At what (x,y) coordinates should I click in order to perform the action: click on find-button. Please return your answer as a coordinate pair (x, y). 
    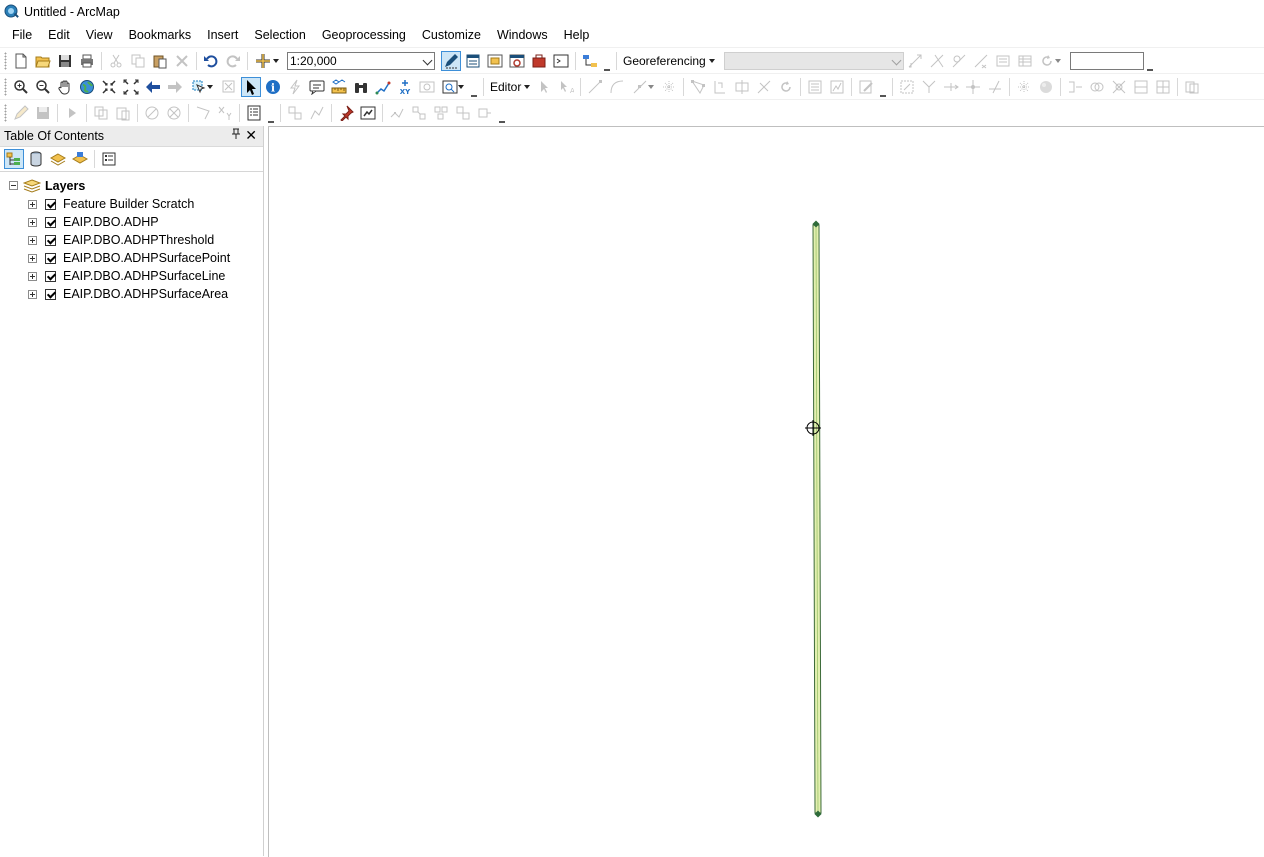
    Looking at the image, I should click on (361, 87).